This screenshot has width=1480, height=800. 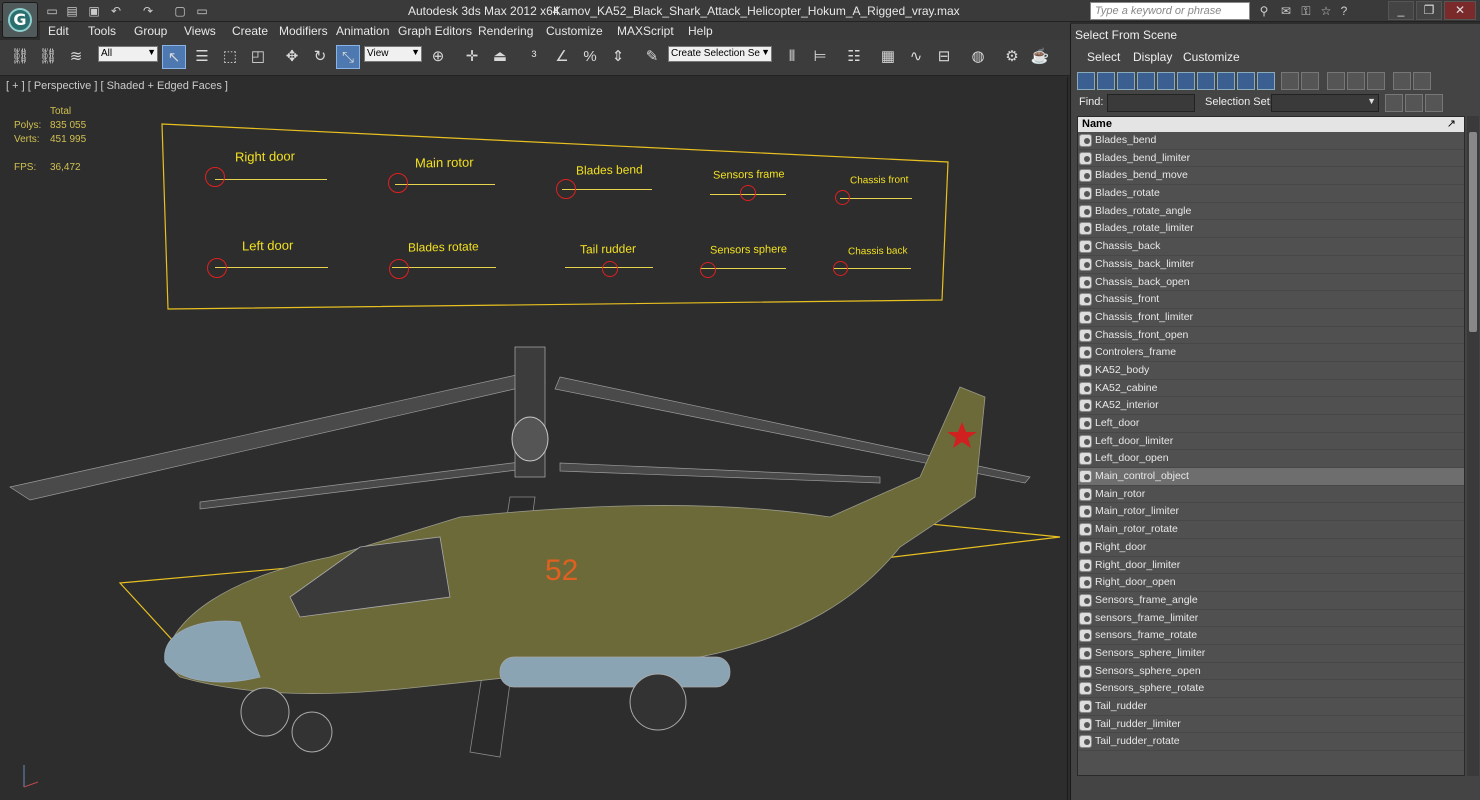 I want to click on menu-animation: Animation, so click(x=362, y=31).